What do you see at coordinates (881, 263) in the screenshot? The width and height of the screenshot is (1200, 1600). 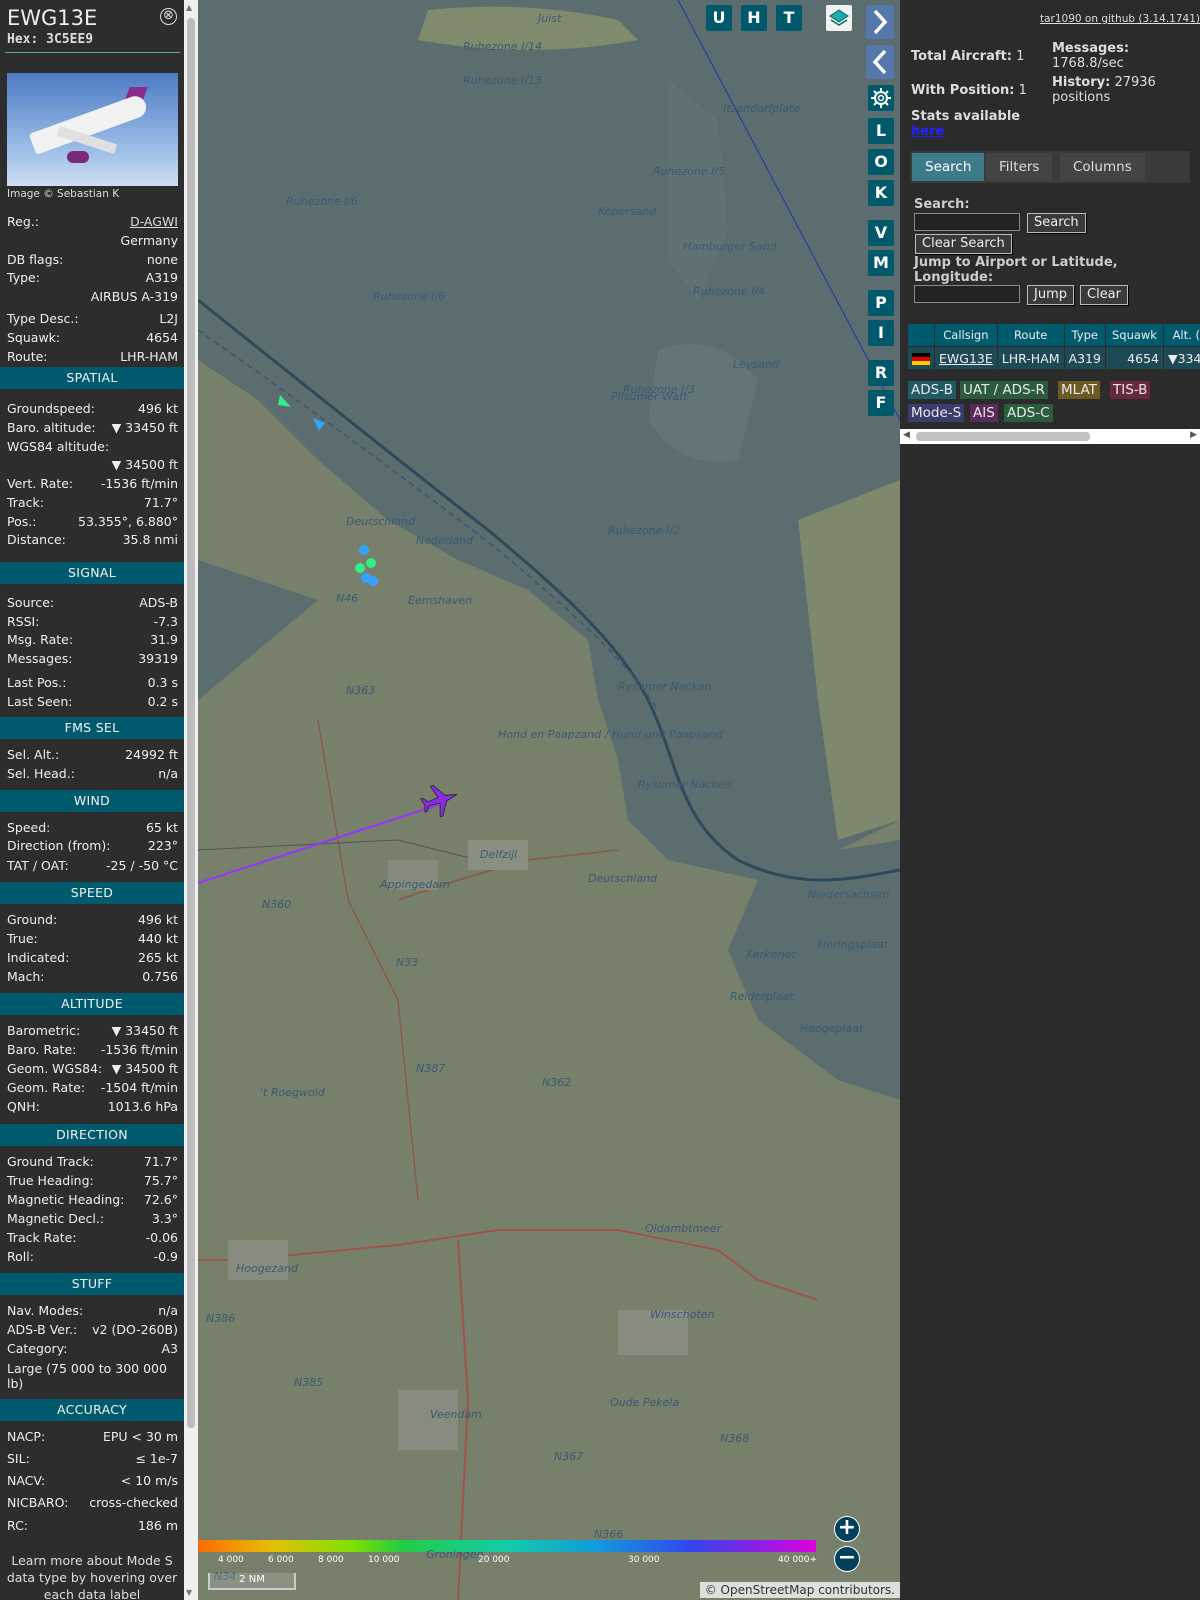 I see `map-button-m: M` at bounding box center [881, 263].